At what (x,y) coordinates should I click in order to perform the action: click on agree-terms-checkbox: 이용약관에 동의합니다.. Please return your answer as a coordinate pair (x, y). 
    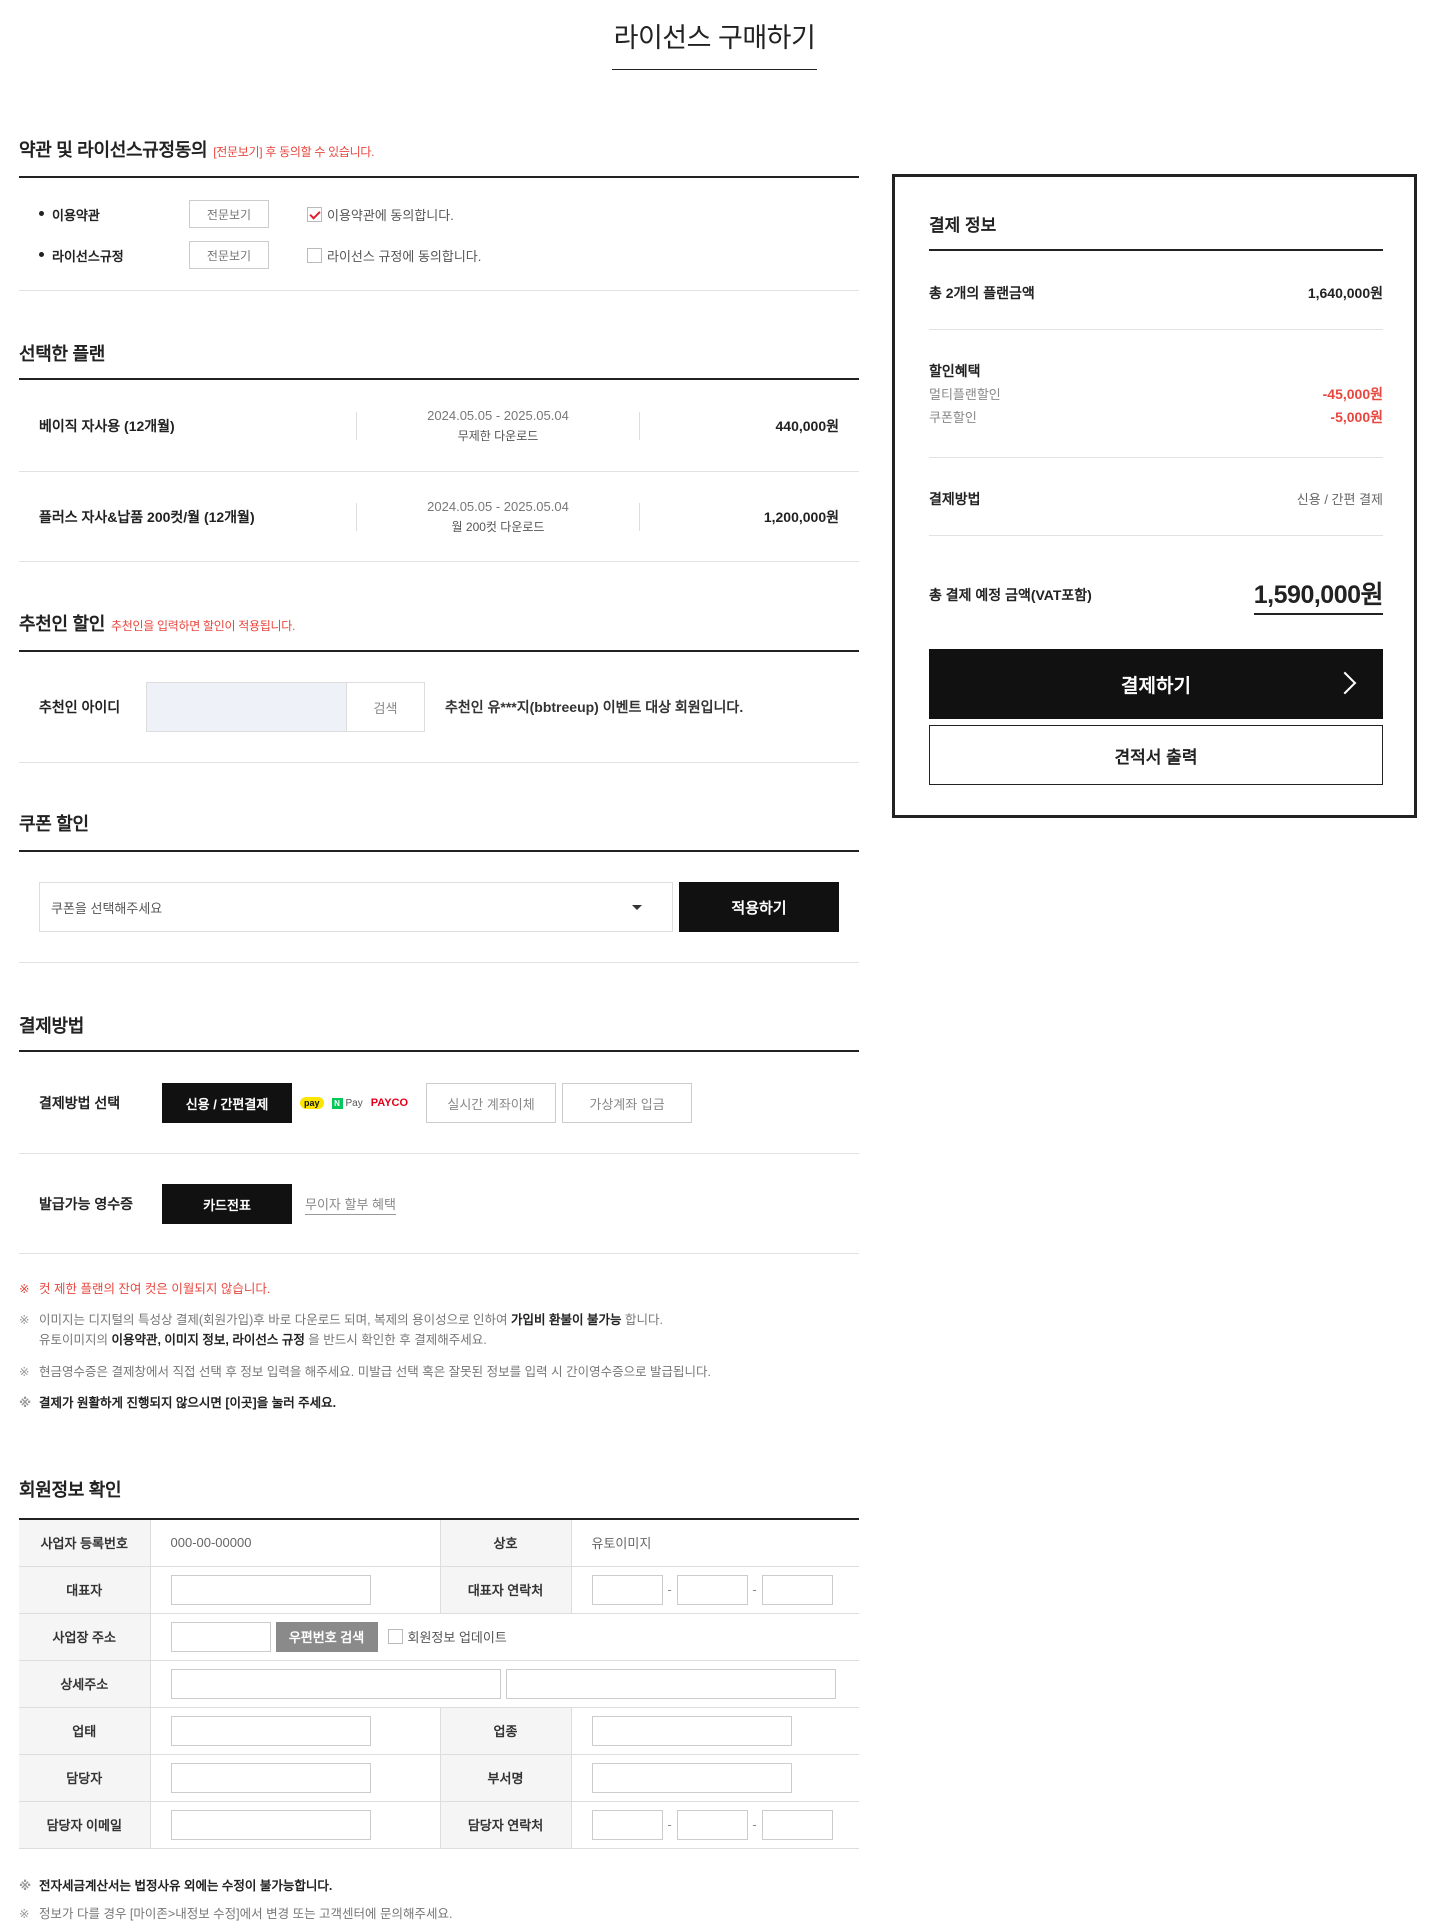
    Looking at the image, I should click on (380, 214).